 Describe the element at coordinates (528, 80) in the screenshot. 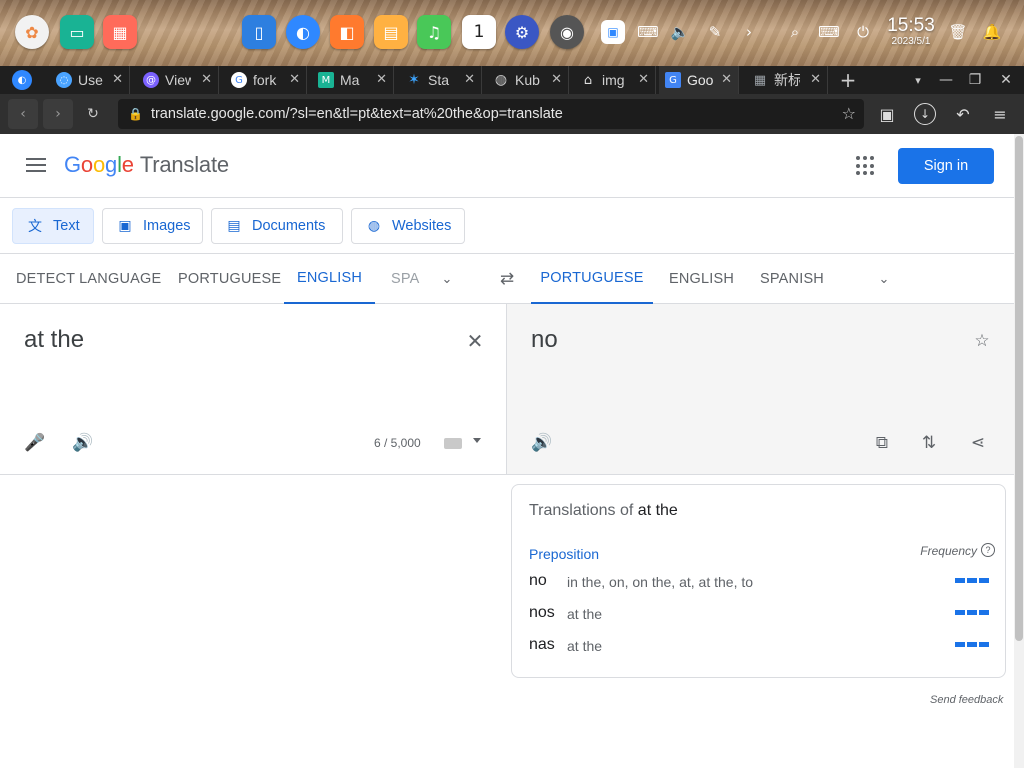

I see `tab-kub: ◍ Kub ✕` at that location.